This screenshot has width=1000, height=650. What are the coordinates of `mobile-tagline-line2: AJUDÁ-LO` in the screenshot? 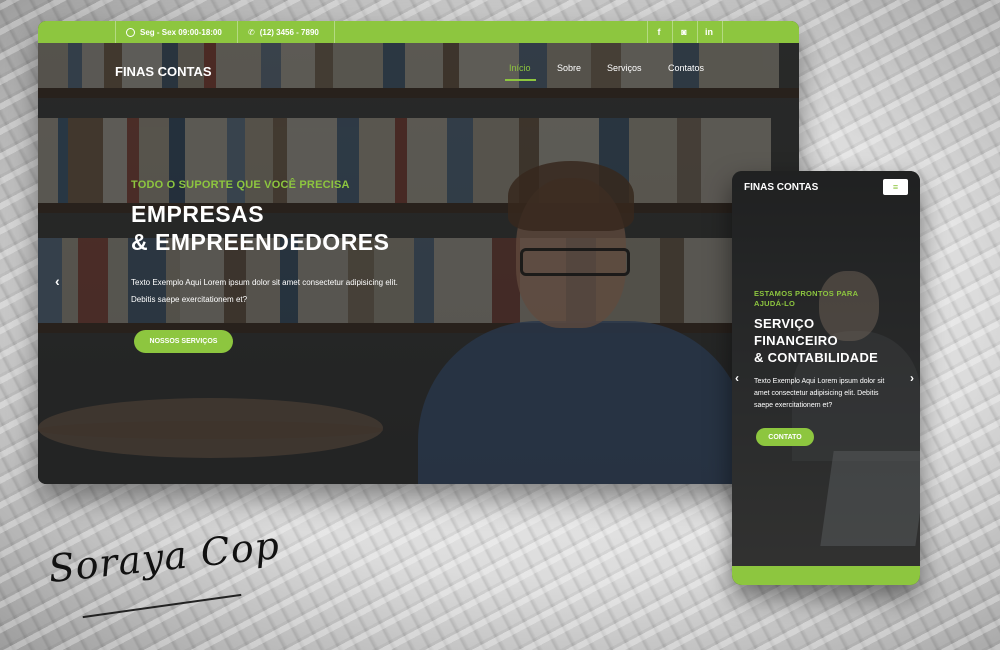 It's located at (775, 303).